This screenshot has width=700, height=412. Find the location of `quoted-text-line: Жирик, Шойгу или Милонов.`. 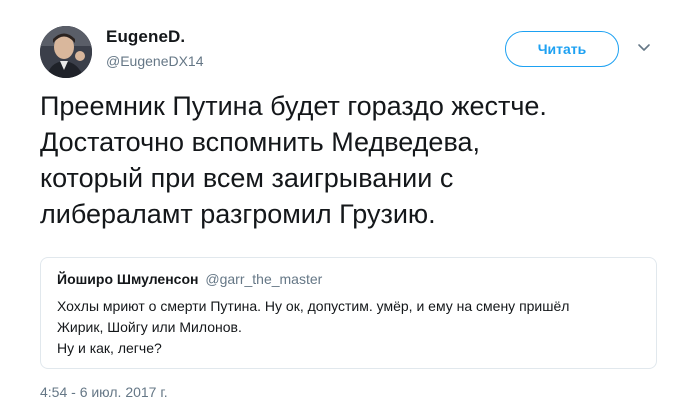

quoted-text-line: Жирик, Шойгу или Милонов. is located at coordinates (149, 327).